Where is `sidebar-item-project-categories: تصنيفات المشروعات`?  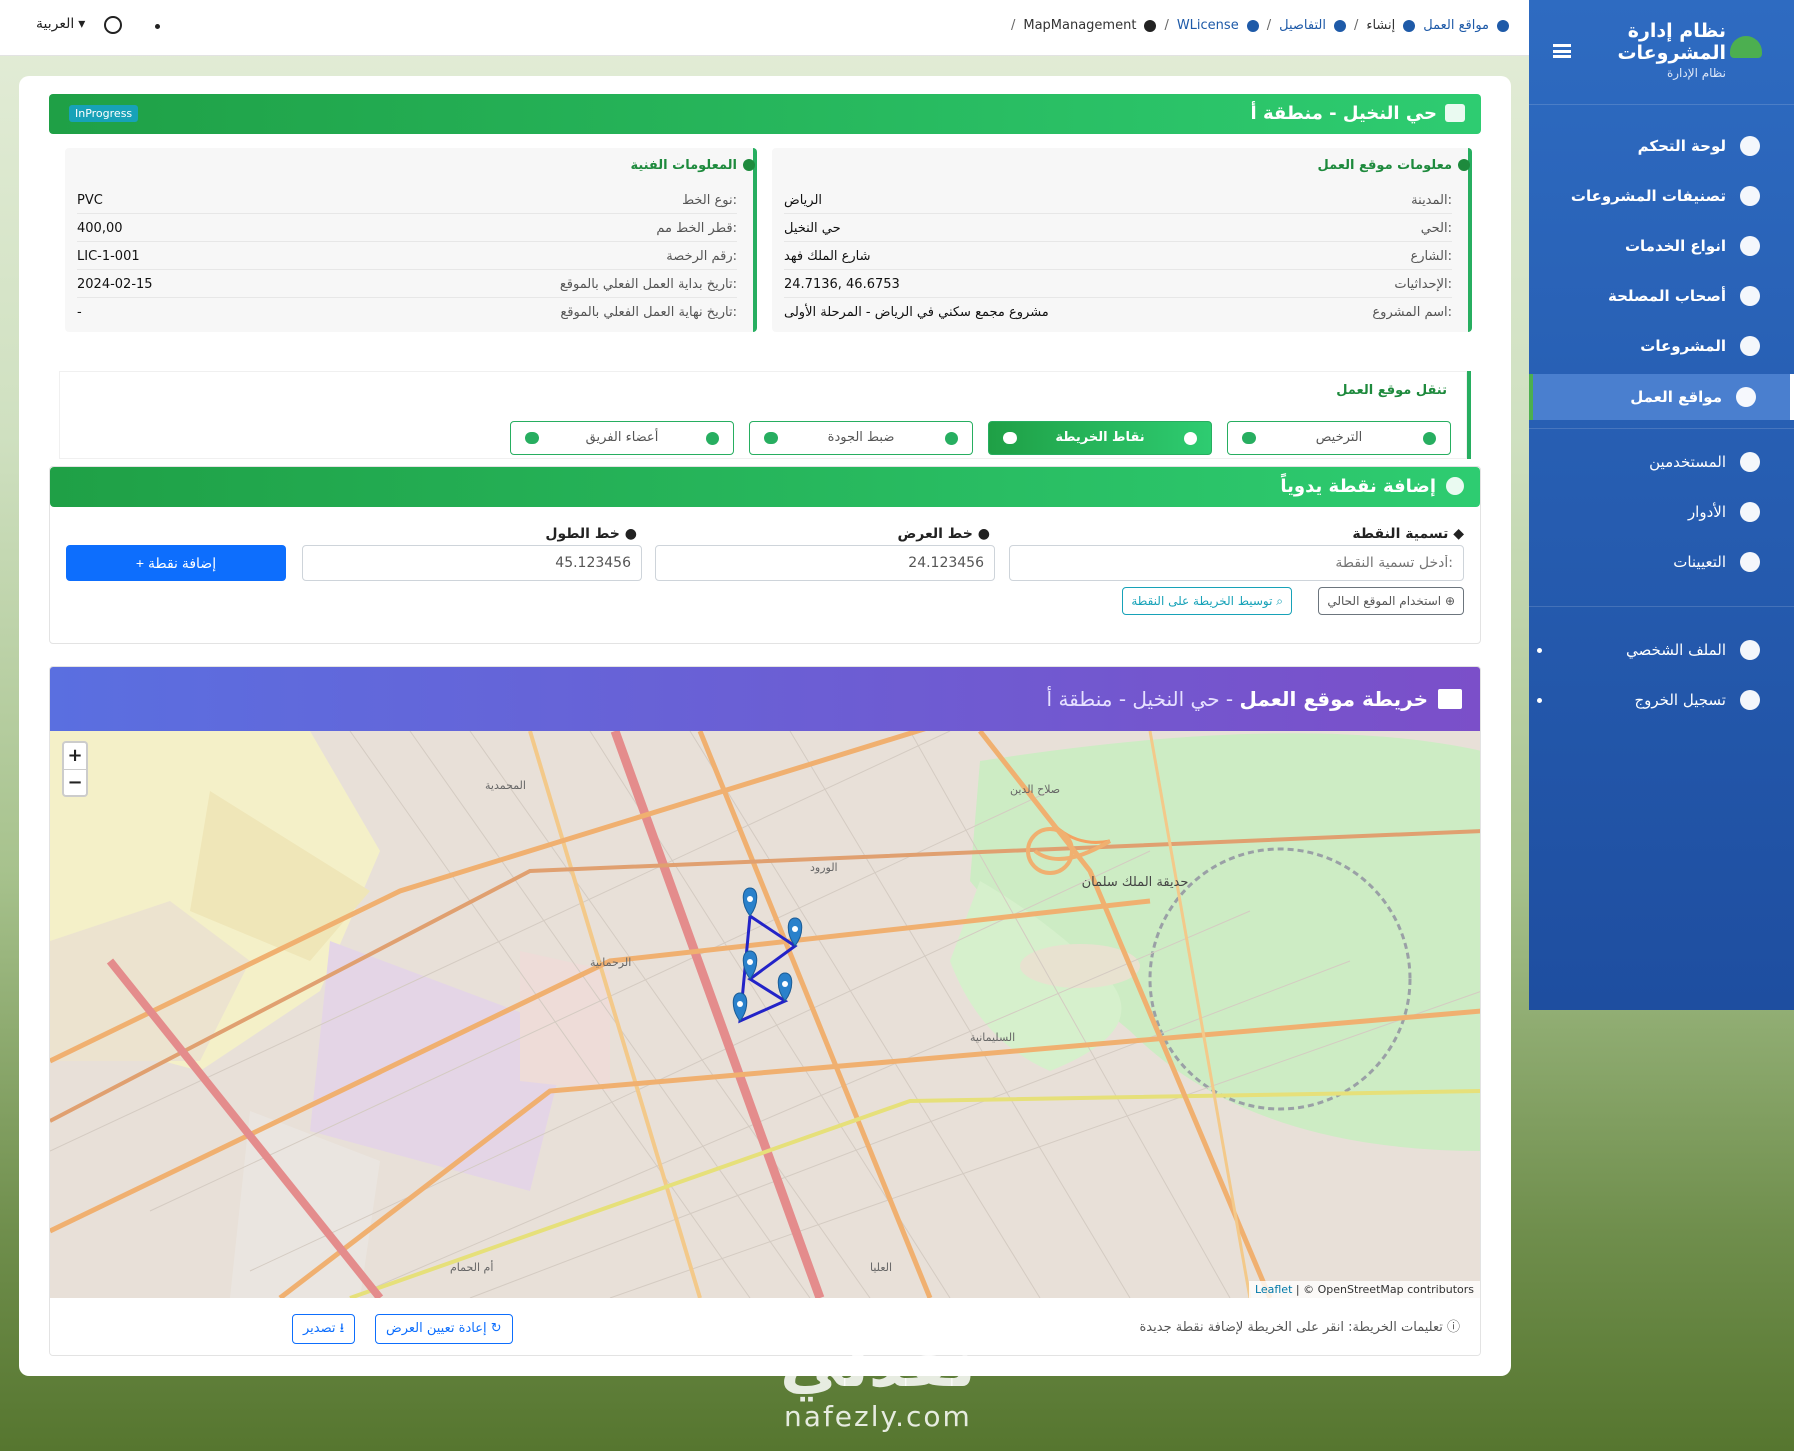 sidebar-item-project-categories: تصنيفات المشروعات is located at coordinates (1661, 196).